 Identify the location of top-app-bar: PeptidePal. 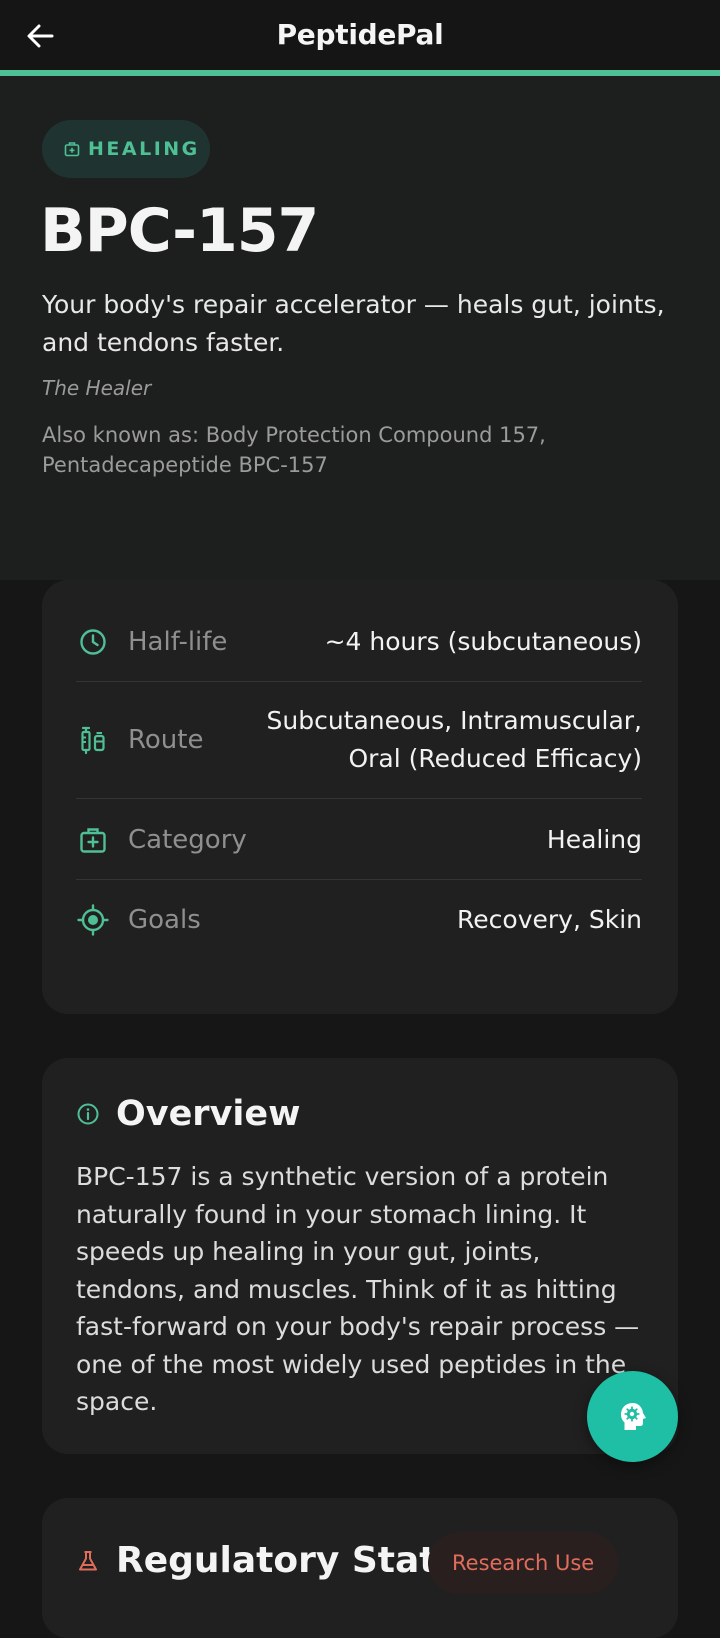
(360, 35).